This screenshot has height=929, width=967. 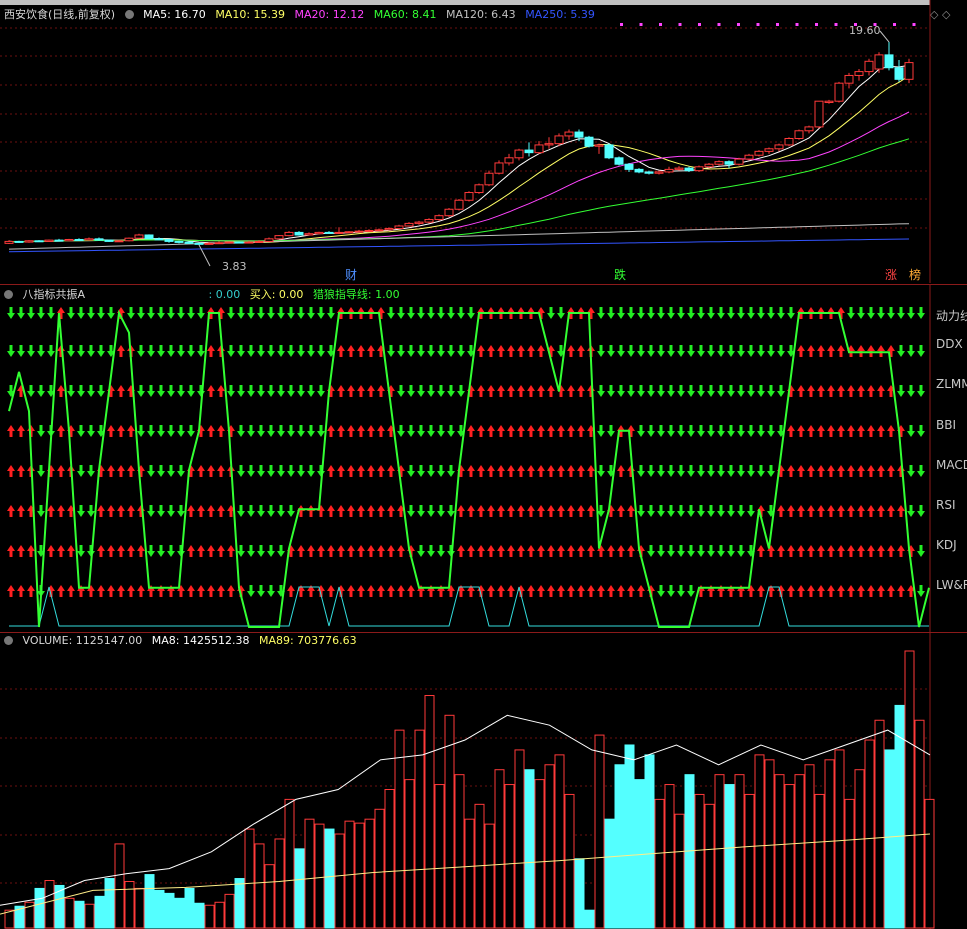 What do you see at coordinates (620, 274) in the screenshot?
I see `event-tag-die: 跌` at bounding box center [620, 274].